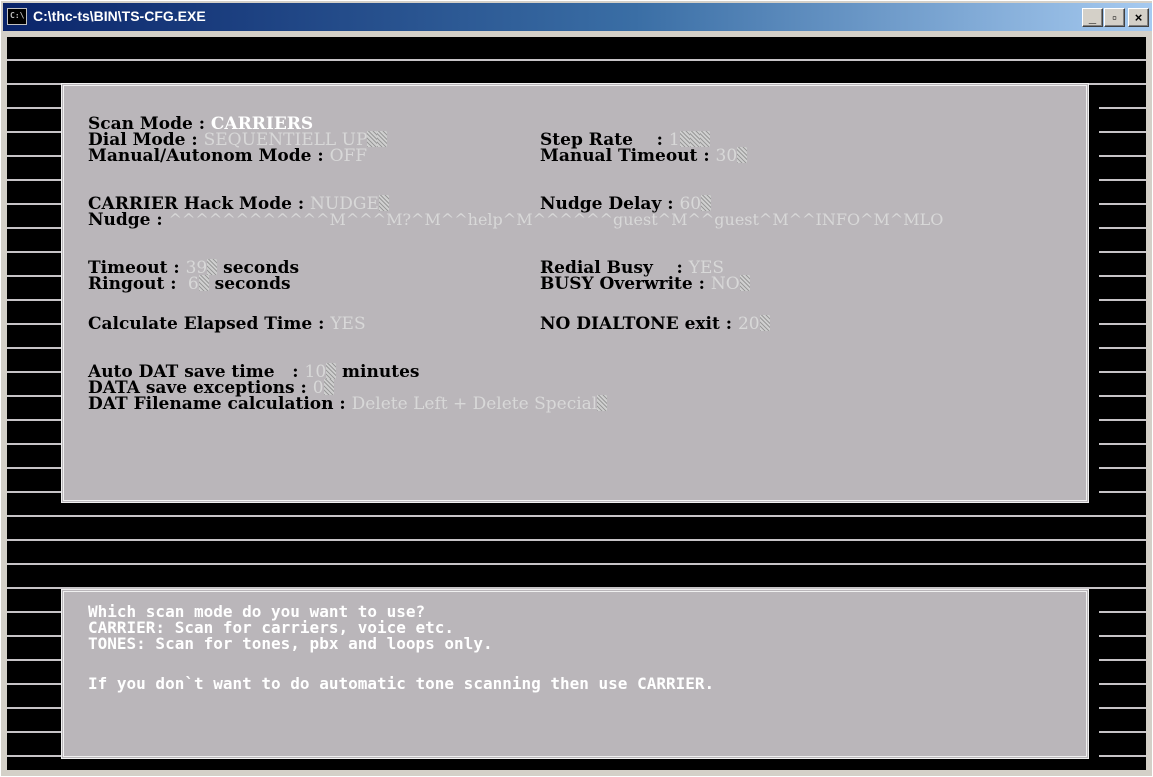  Describe the element at coordinates (349, 156) in the screenshot. I see `manual-mode-value: OFF` at that location.